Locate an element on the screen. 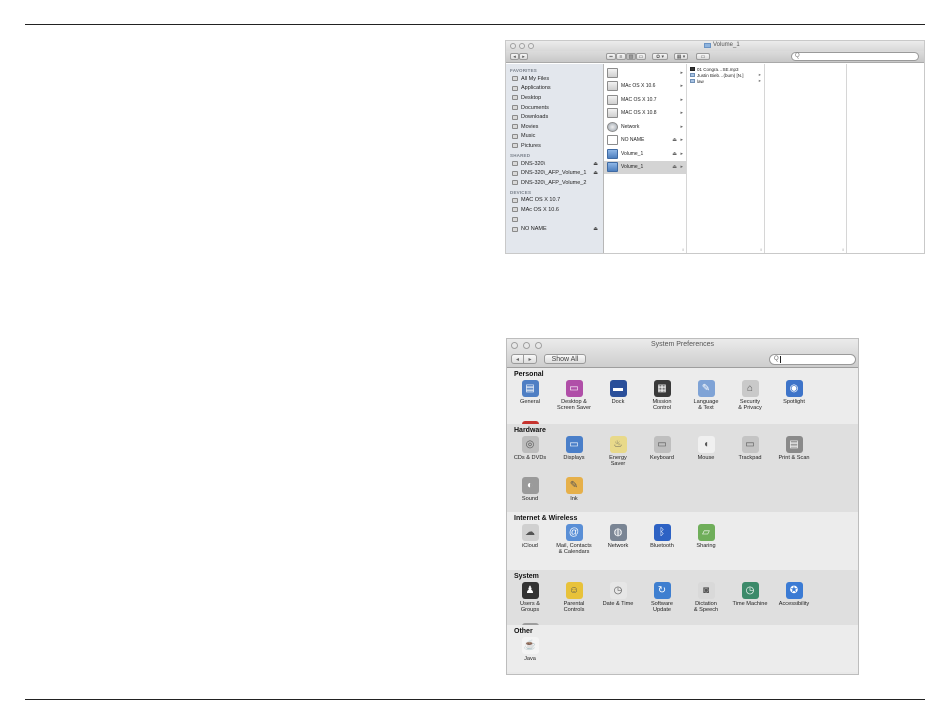 The height and width of the screenshot is (725, 950). pref-pane-sharing: ▱ Sharing is located at coordinates (706, 543).